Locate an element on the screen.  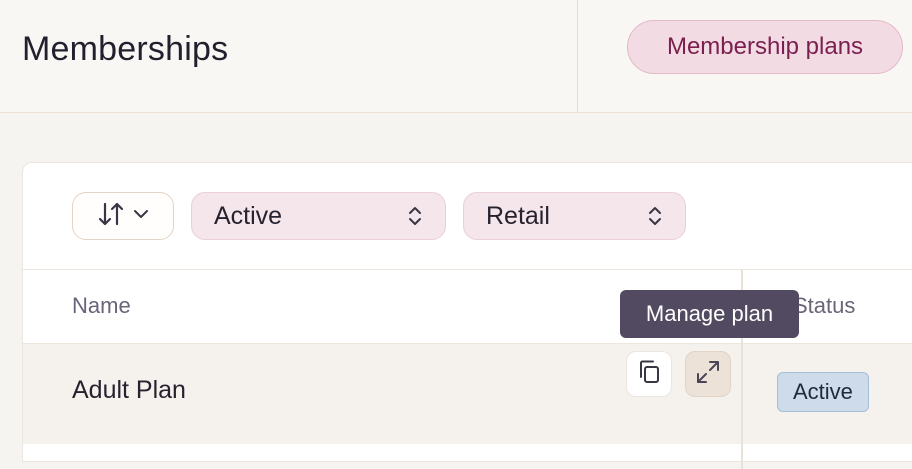
type-filter-value: Retail is located at coordinates (518, 215).